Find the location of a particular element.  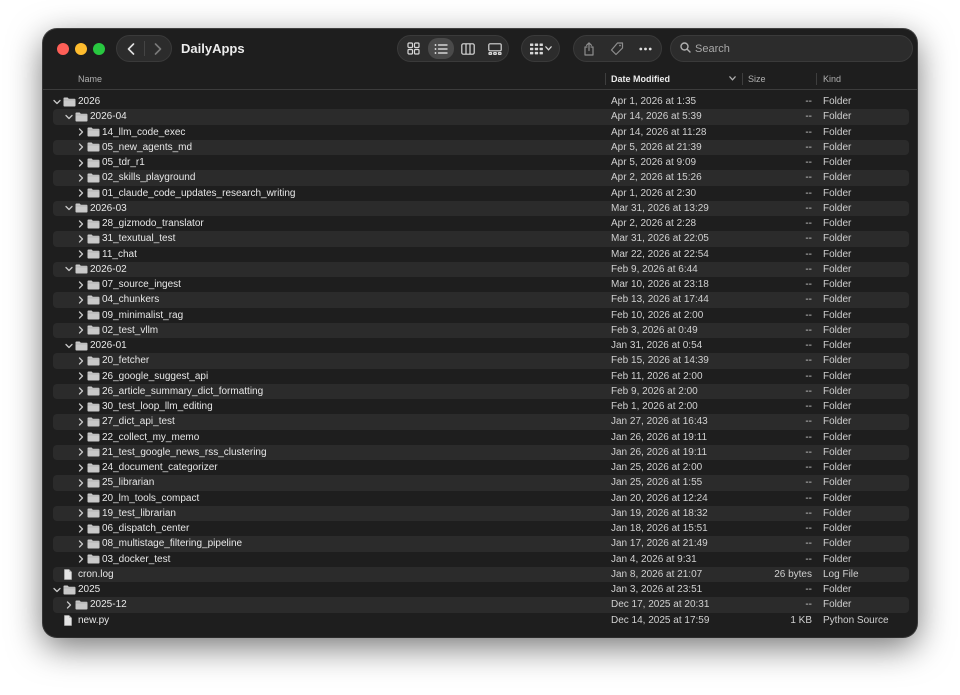

folder-row: 02_test_vllm Feb 3, 2026 at 0:49 -- Folder is located at coordinates (480, 330).